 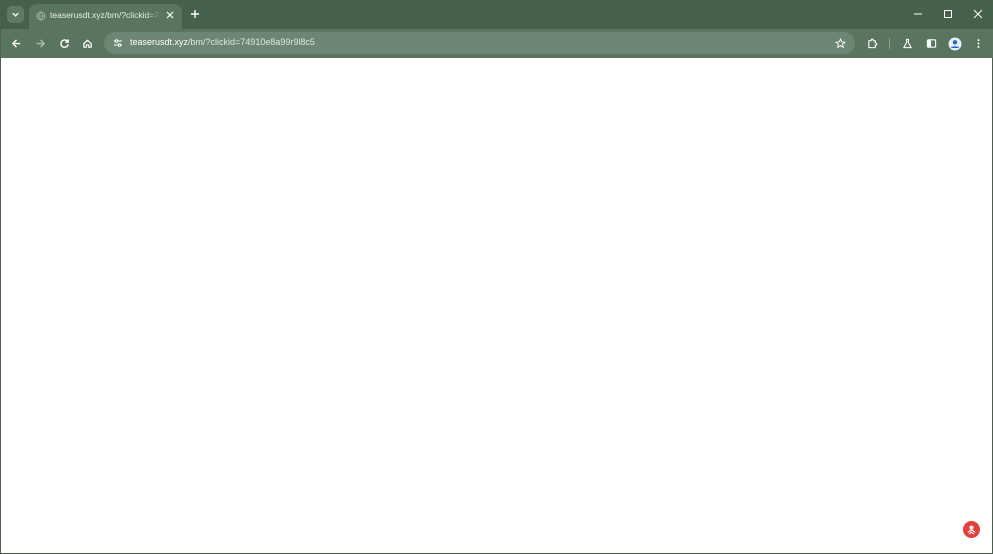 I want to click on flask-icon, so click(x=907, y=43).